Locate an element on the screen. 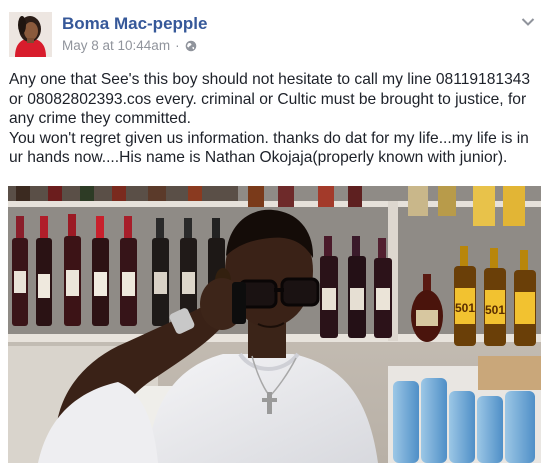 Image resolution: width=541 pixels, height=463 pixels. author-name: Boma Mac-pepple is located at coordinates (134, 24).